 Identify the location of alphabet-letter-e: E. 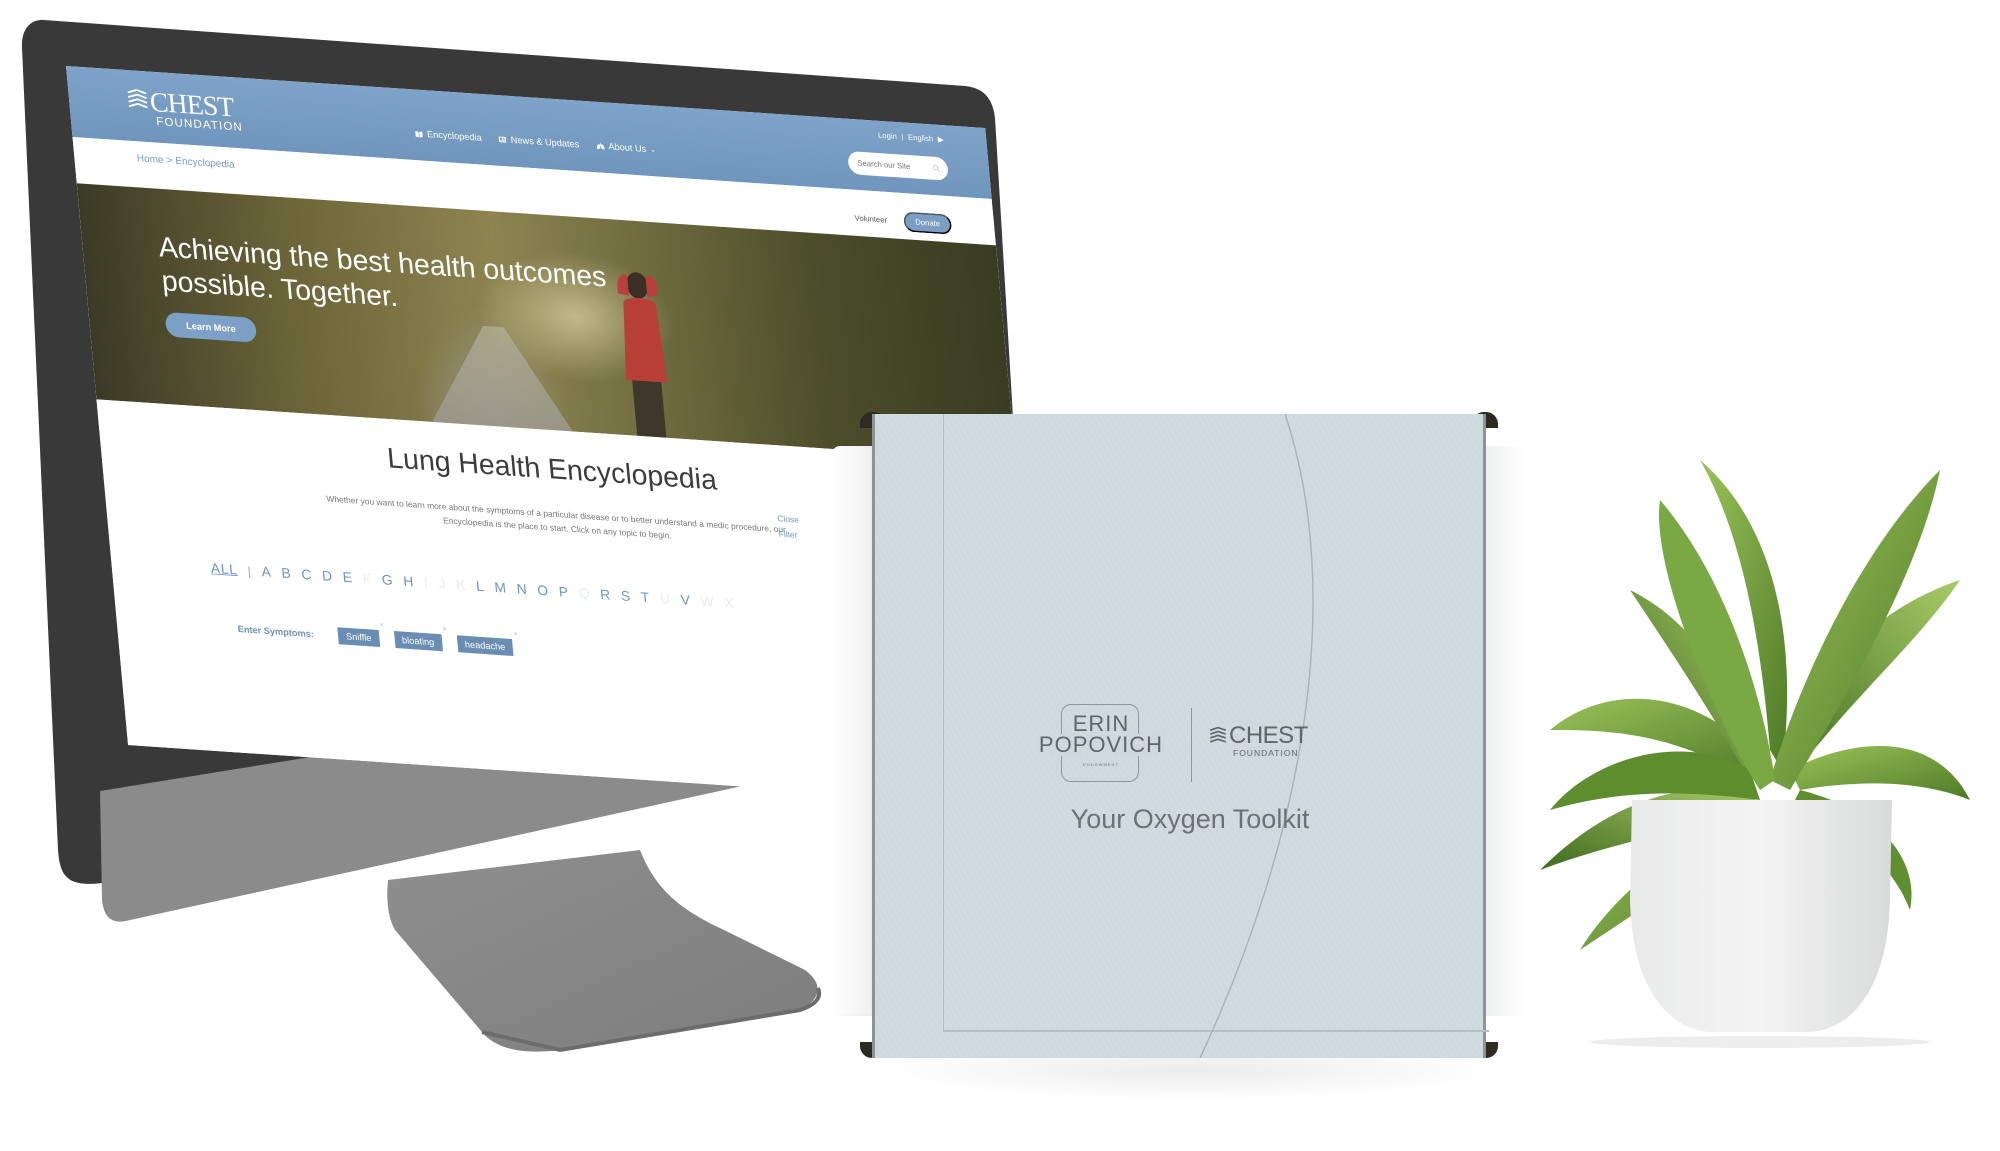
(347, 577).